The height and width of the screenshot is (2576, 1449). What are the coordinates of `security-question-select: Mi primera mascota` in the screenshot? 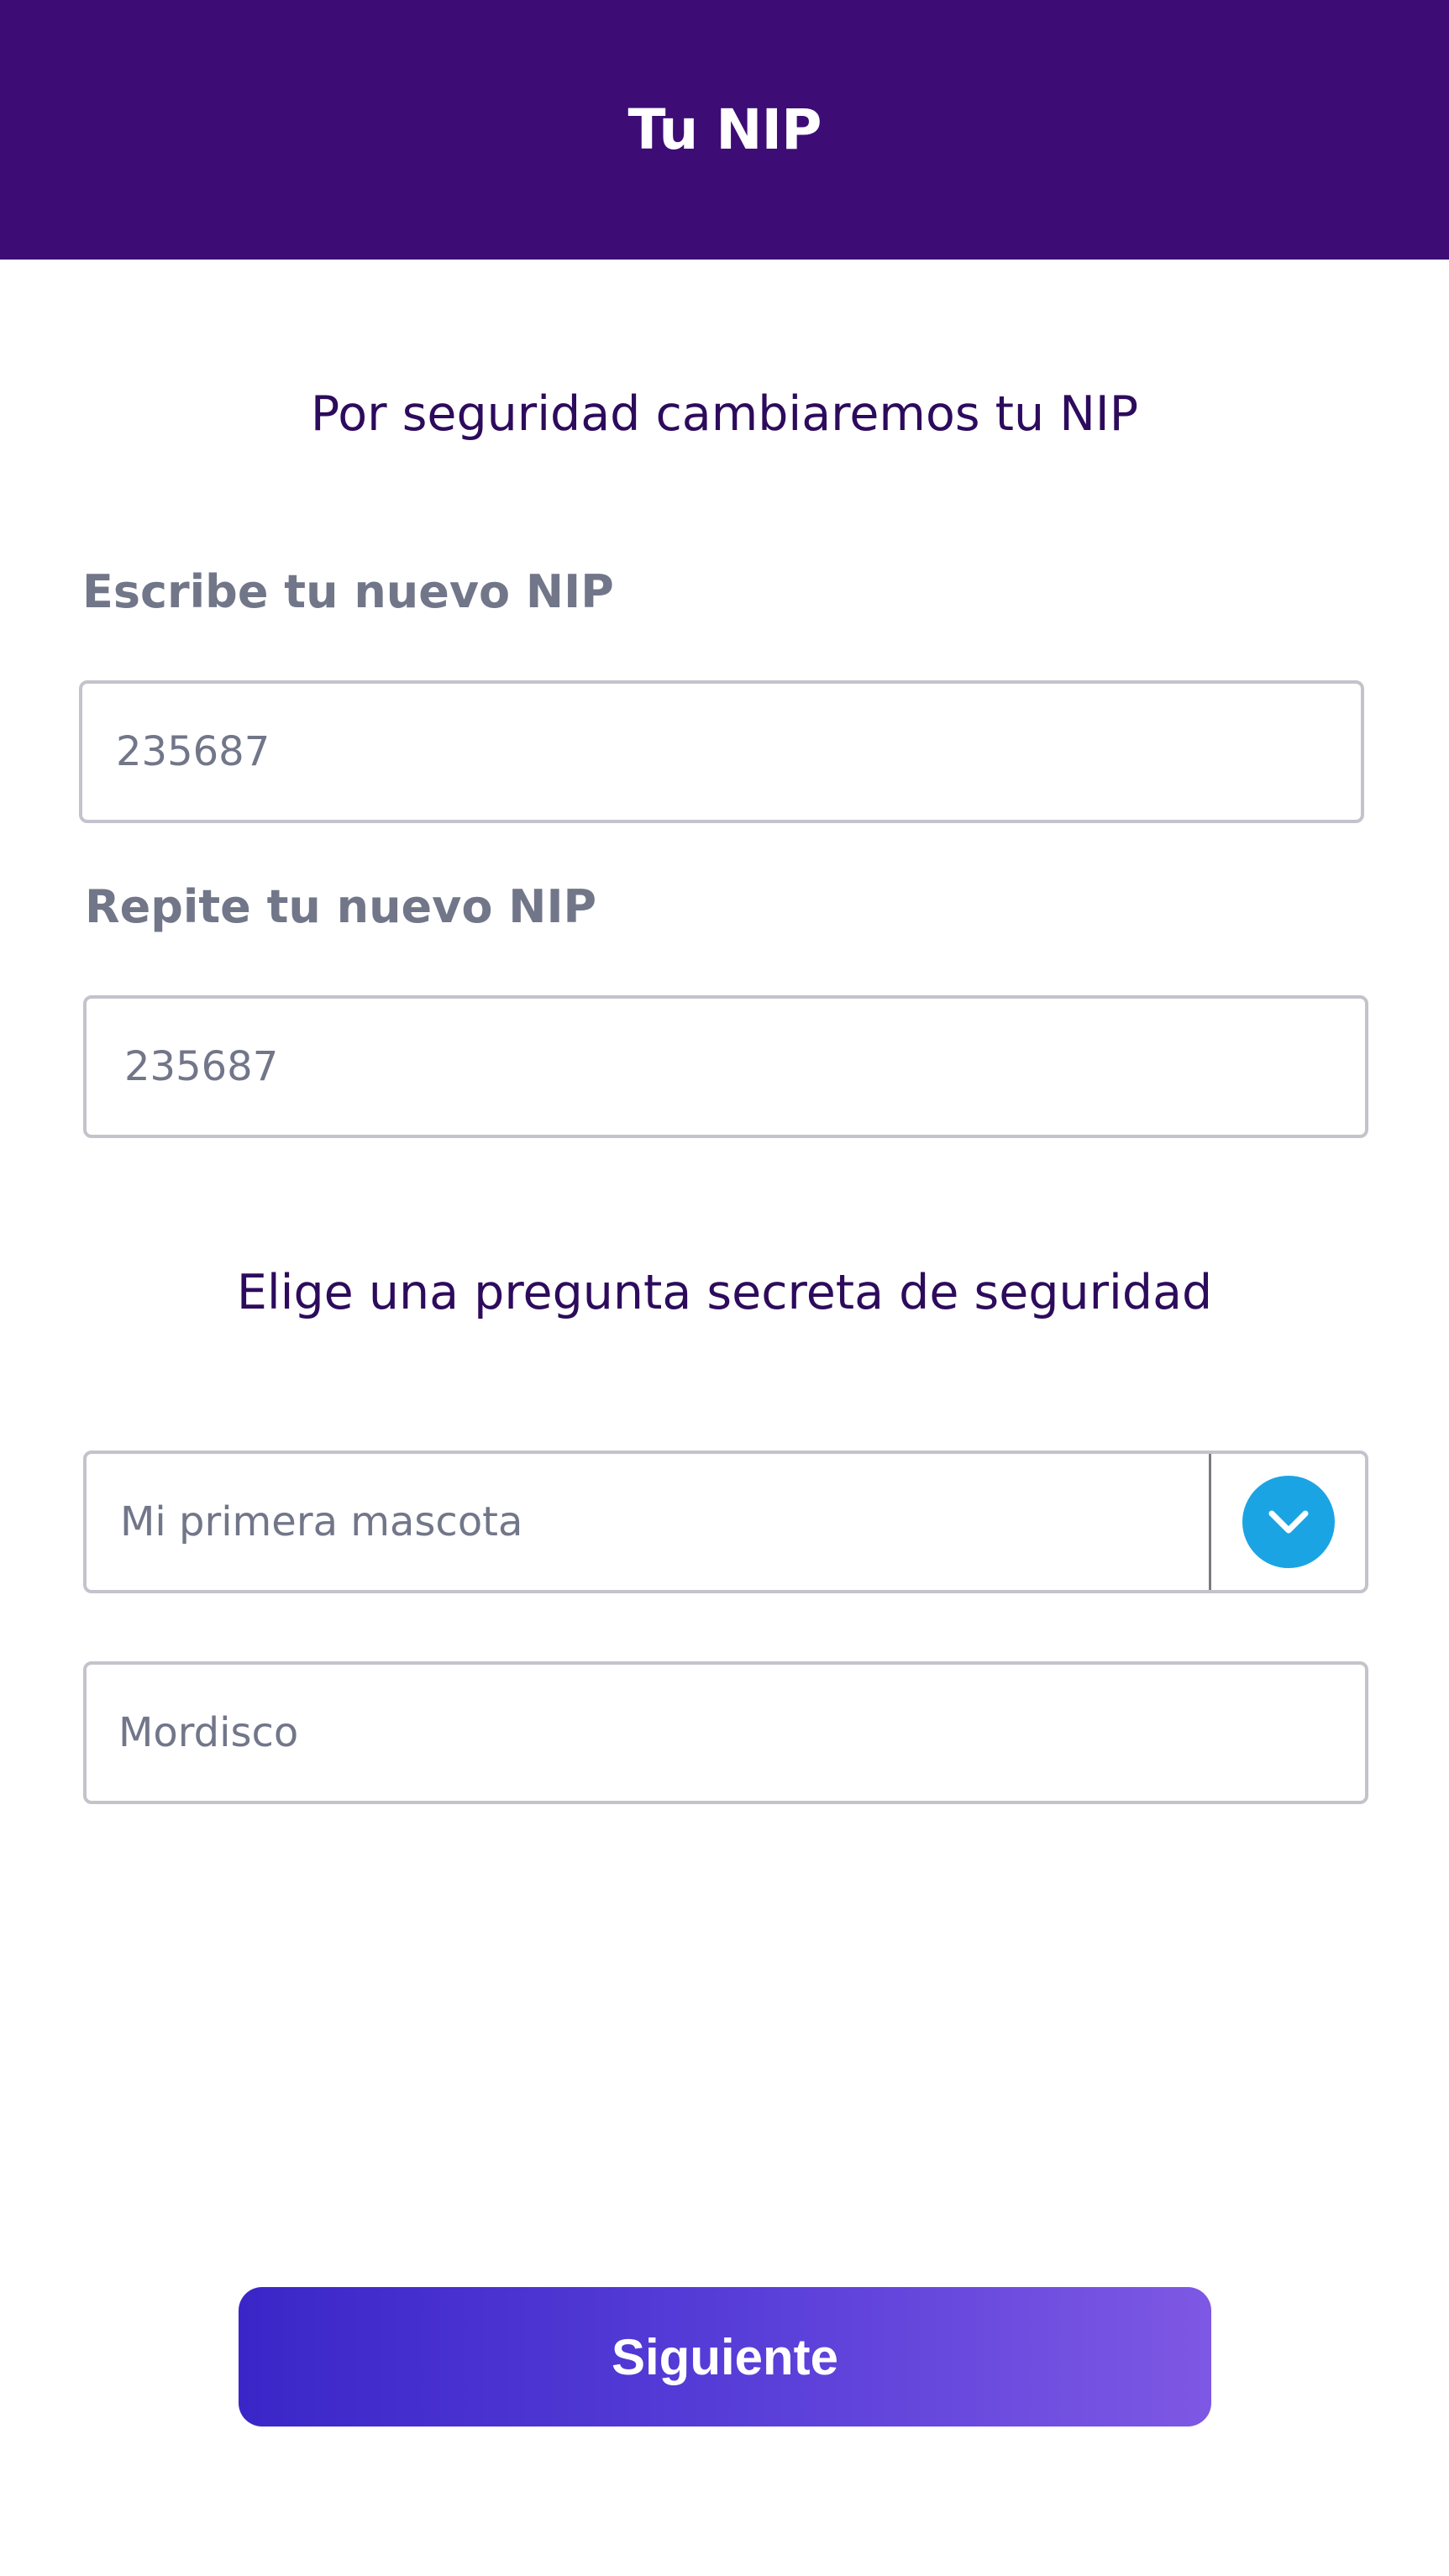 It's located at (725, 1522).